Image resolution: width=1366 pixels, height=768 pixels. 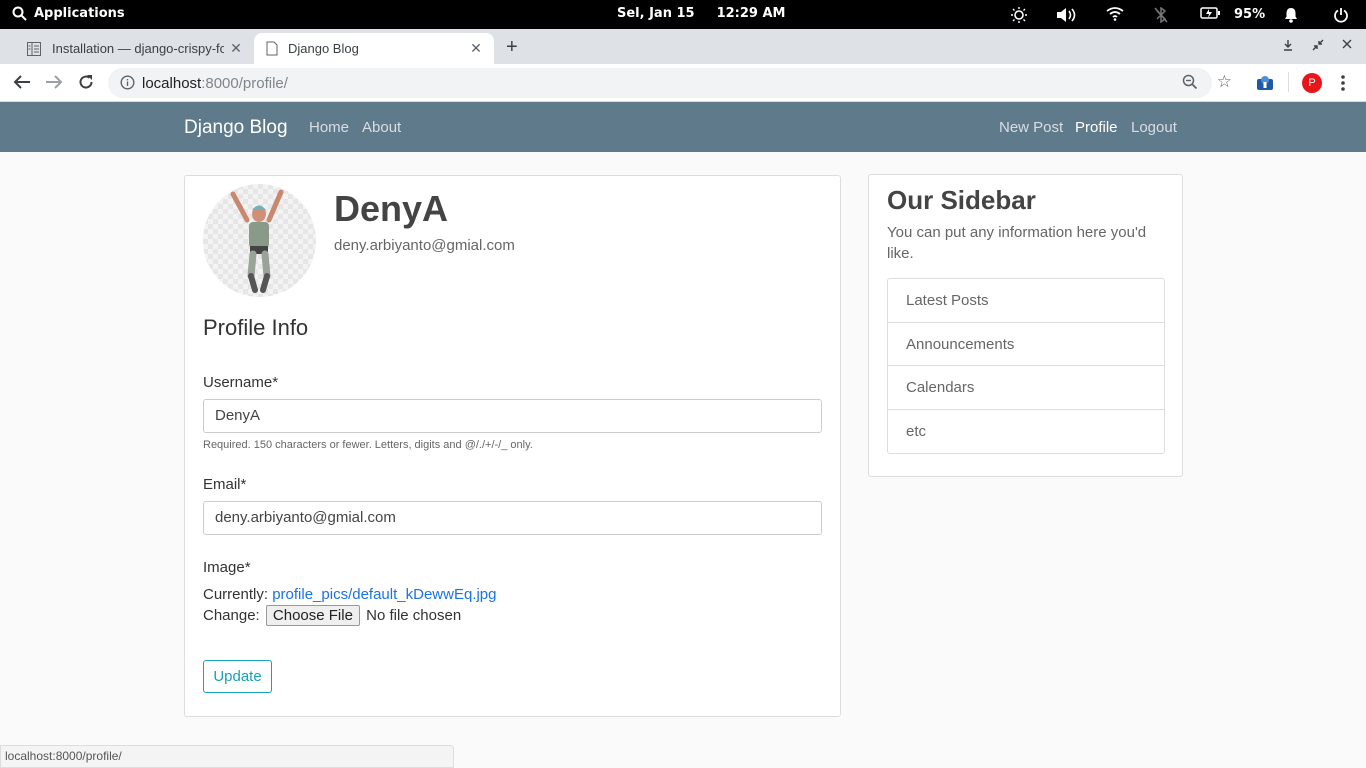 I want to click on profile-avatar: P, so click(x=1312, y=83).